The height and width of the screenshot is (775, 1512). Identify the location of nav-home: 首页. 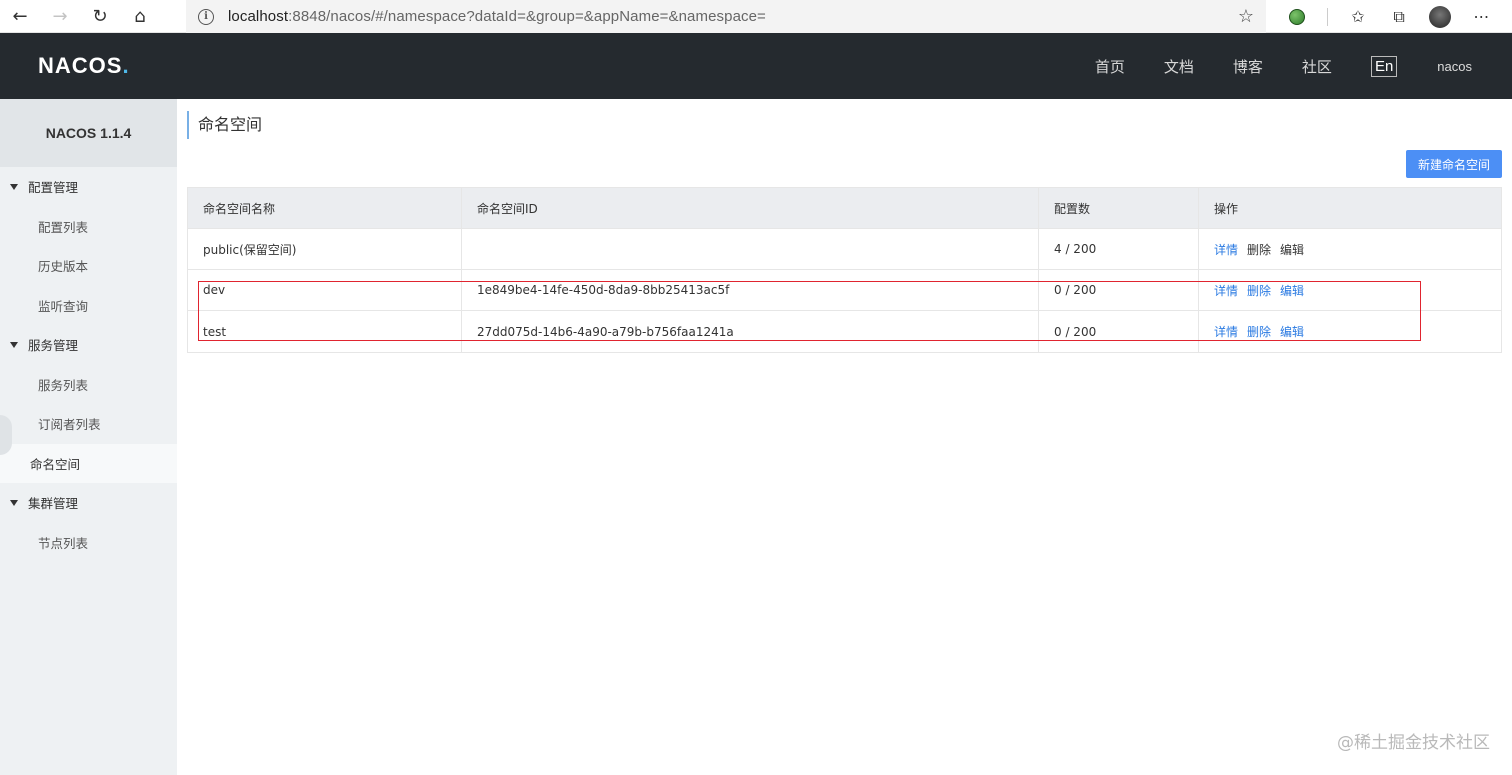
(1110, 66).